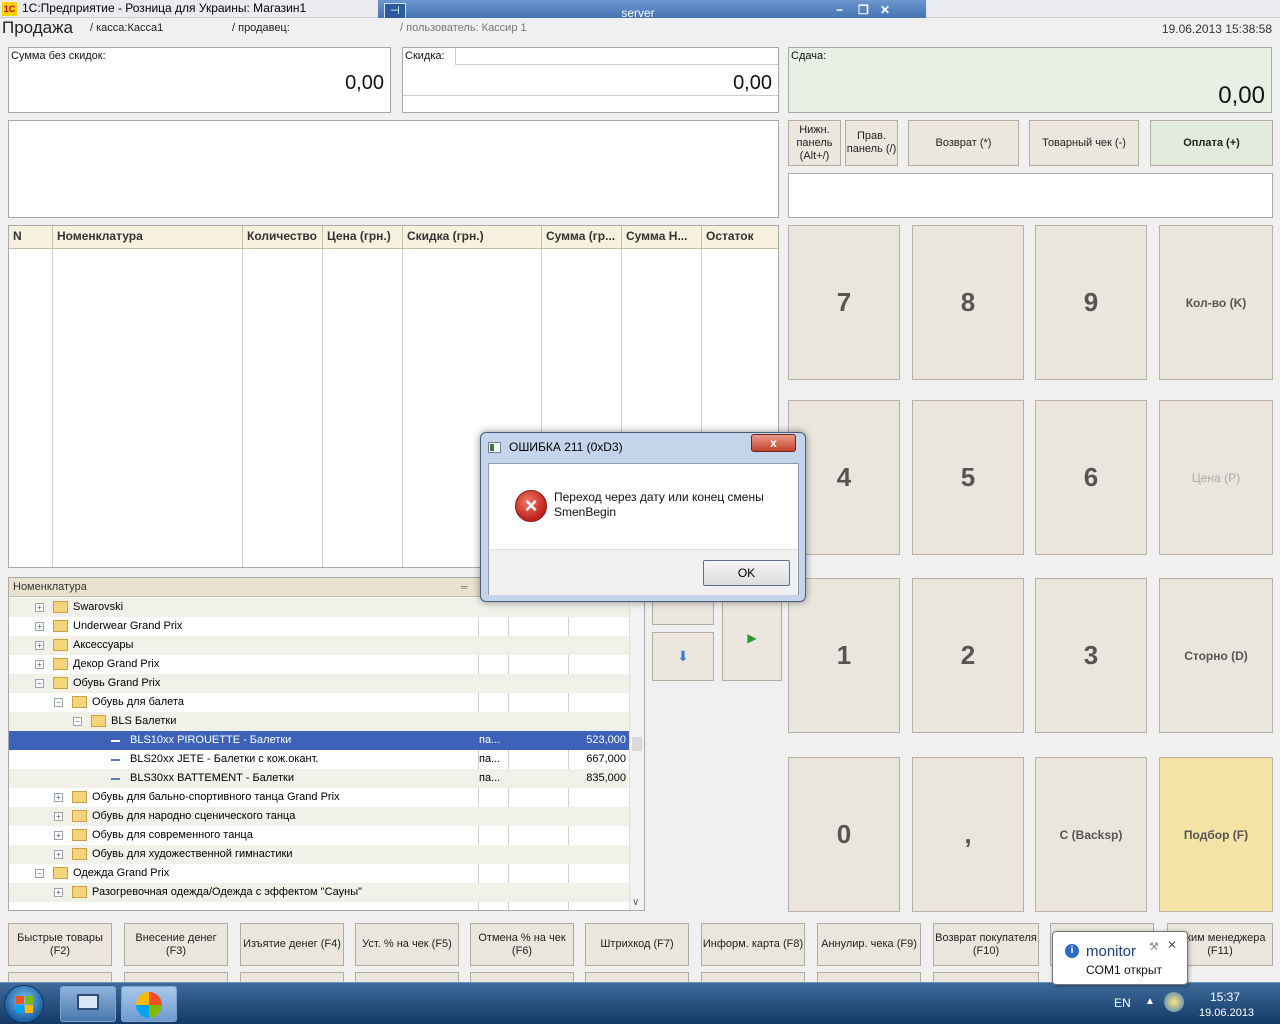  I want to click on right-panel-button: Прав. панель (/), so click(871, 143).